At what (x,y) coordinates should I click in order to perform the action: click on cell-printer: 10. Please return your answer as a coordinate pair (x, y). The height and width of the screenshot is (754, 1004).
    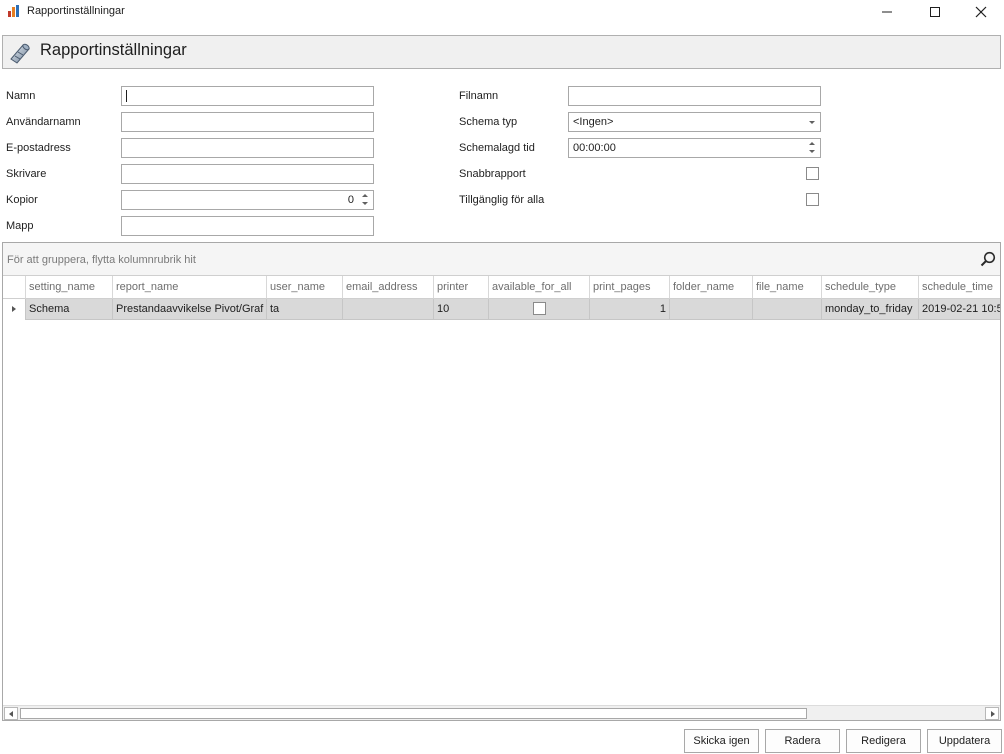
    Looking at the image, I should click on (461, 309).